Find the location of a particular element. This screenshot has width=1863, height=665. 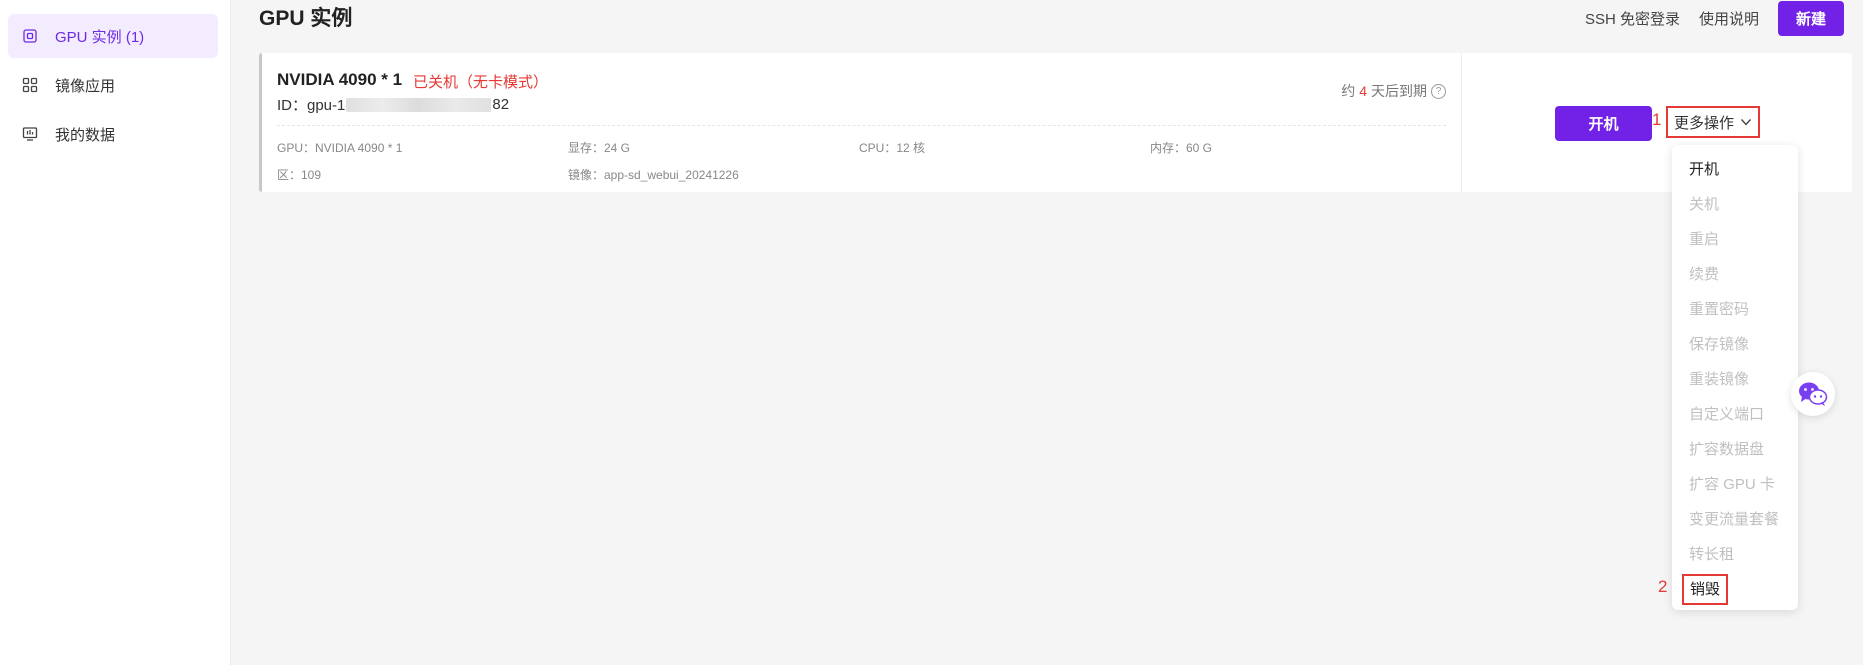

instance-id-prefix: ID：gpu-1 is located at coordinates (311, 105).